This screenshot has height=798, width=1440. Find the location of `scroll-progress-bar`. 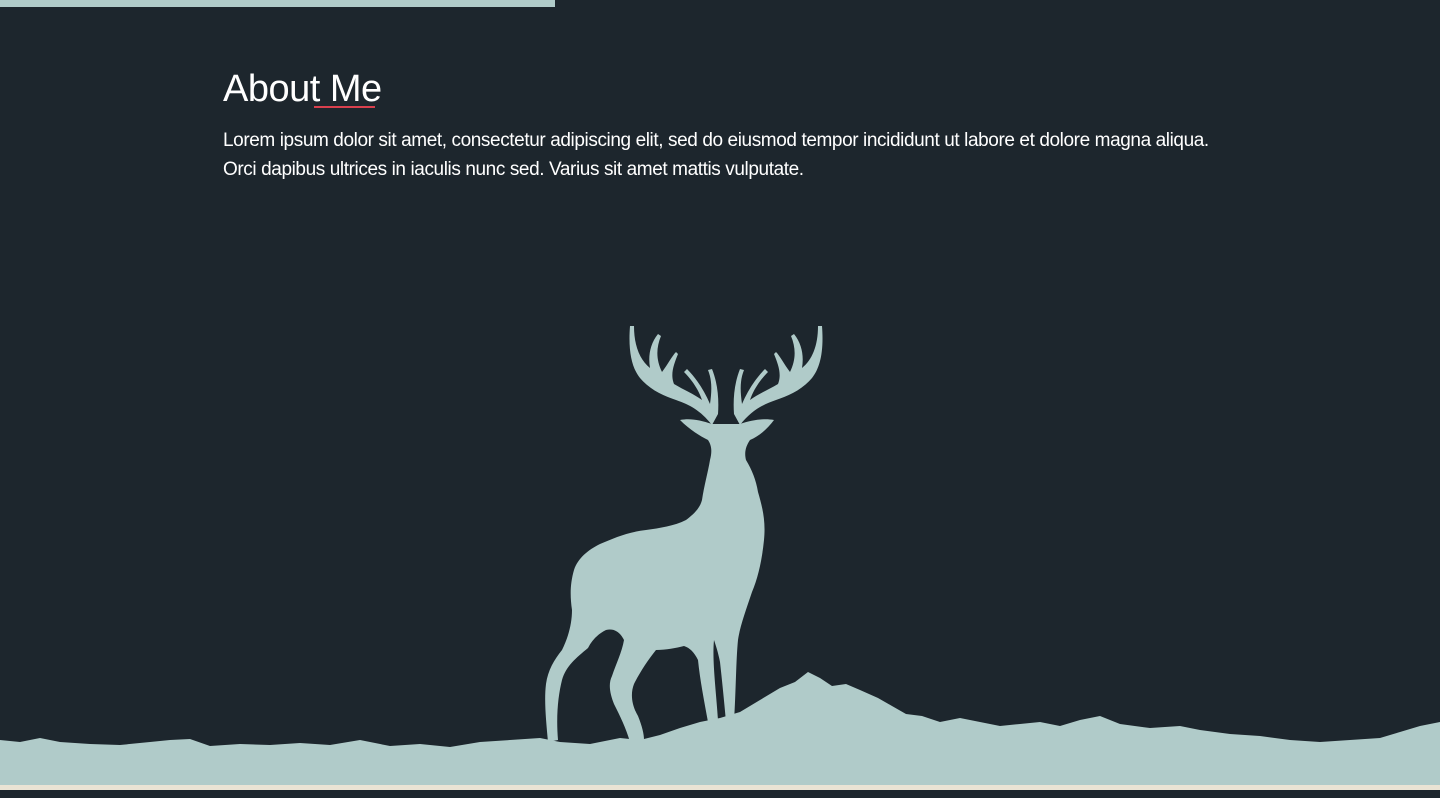

scroll-progress-bar is located at coordinates (277, 3).